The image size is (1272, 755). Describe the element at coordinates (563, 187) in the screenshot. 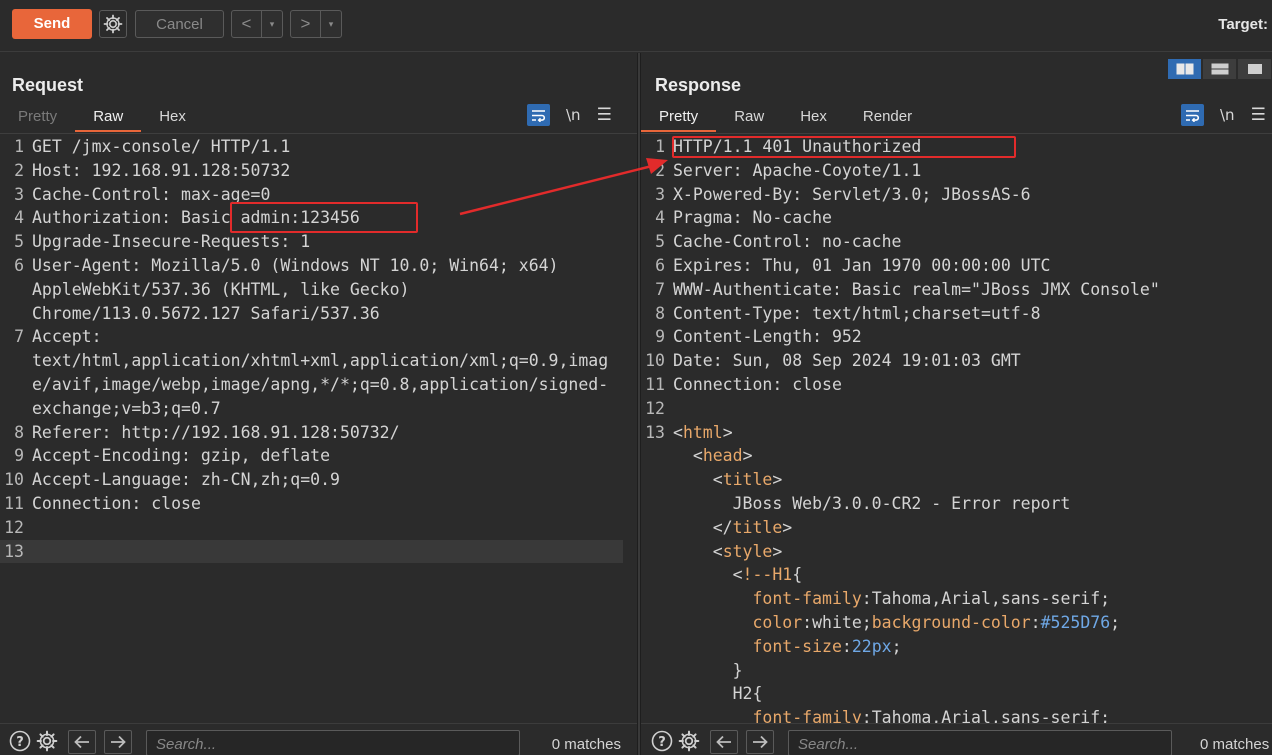

I see `annotation-arrow` at that location.